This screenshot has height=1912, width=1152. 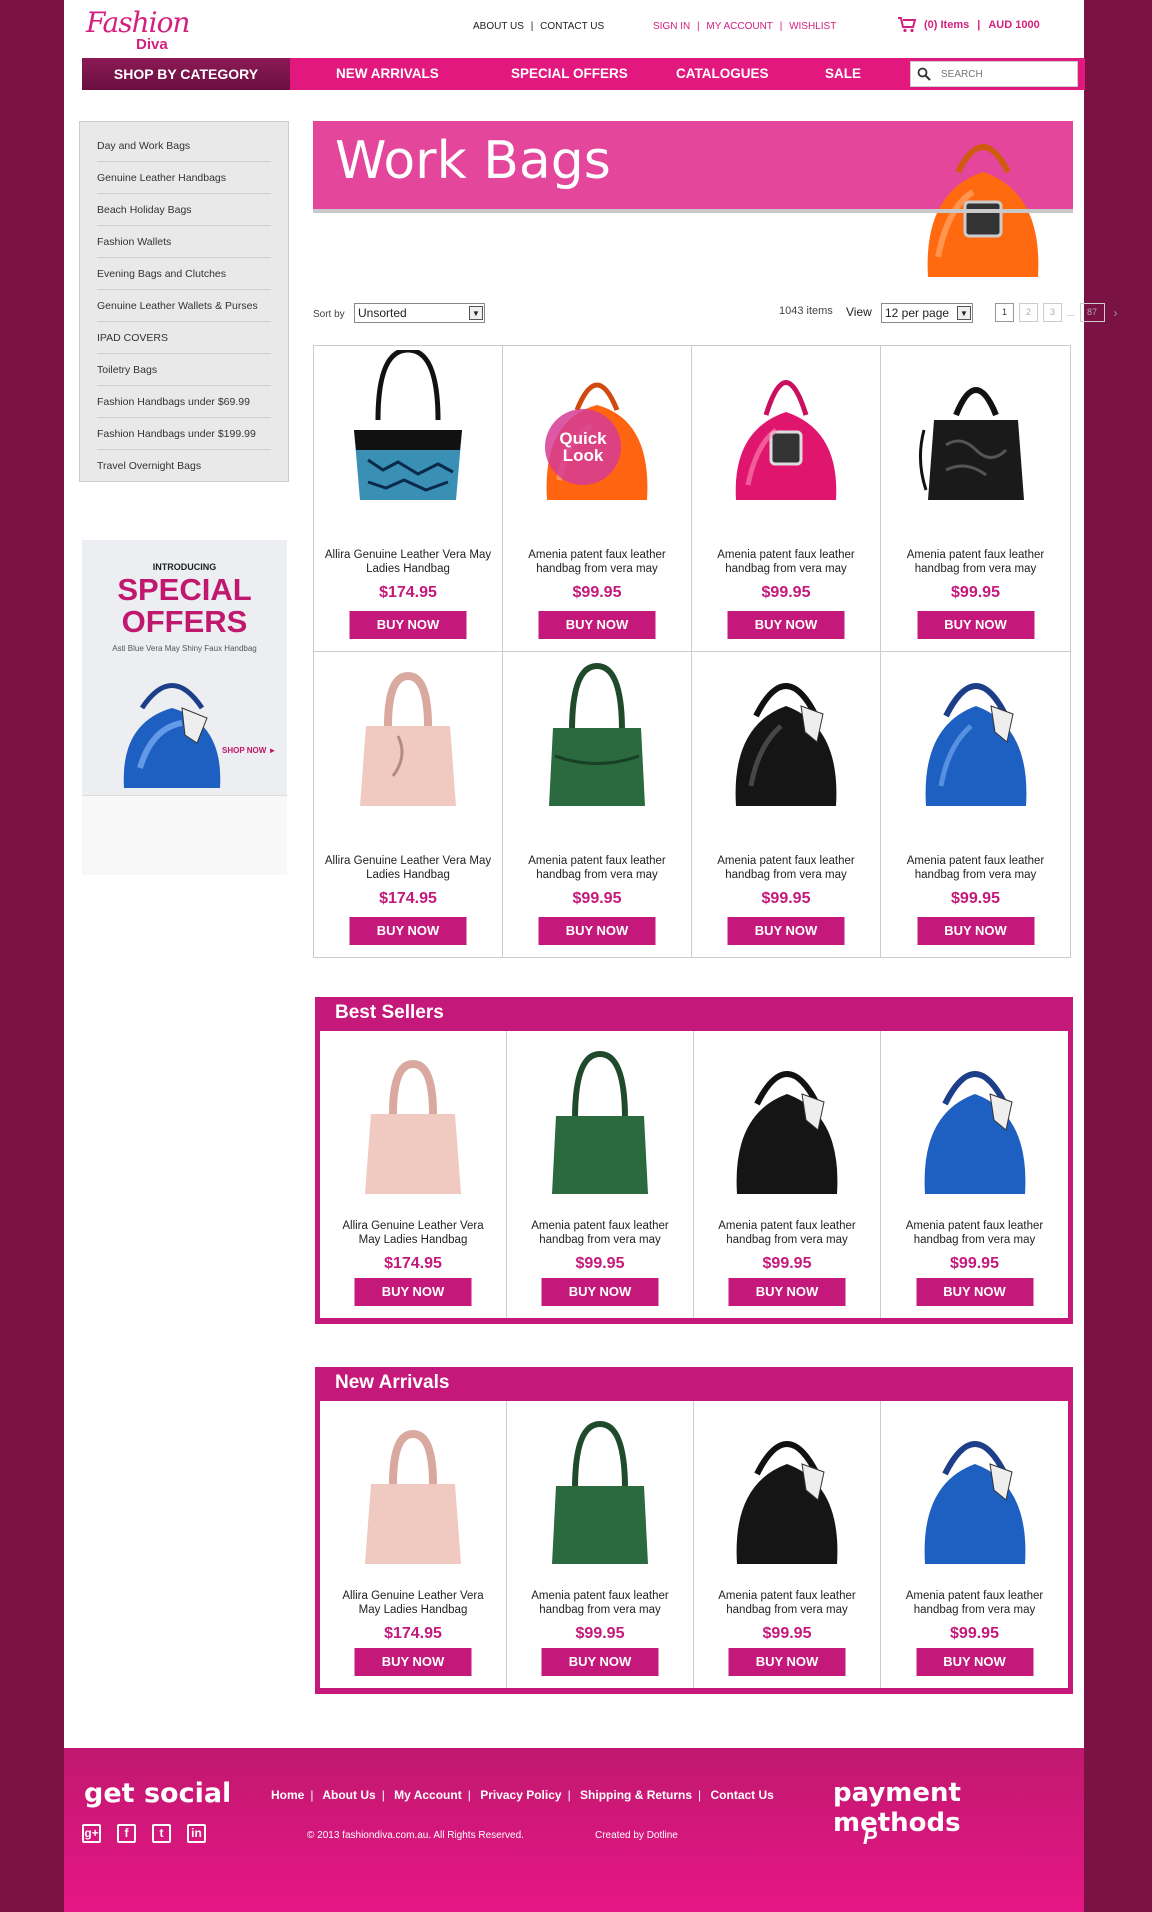 I want to click on sidebar-item-fashion-wallets: Fashion Wallets, so click(x=184, y=242).